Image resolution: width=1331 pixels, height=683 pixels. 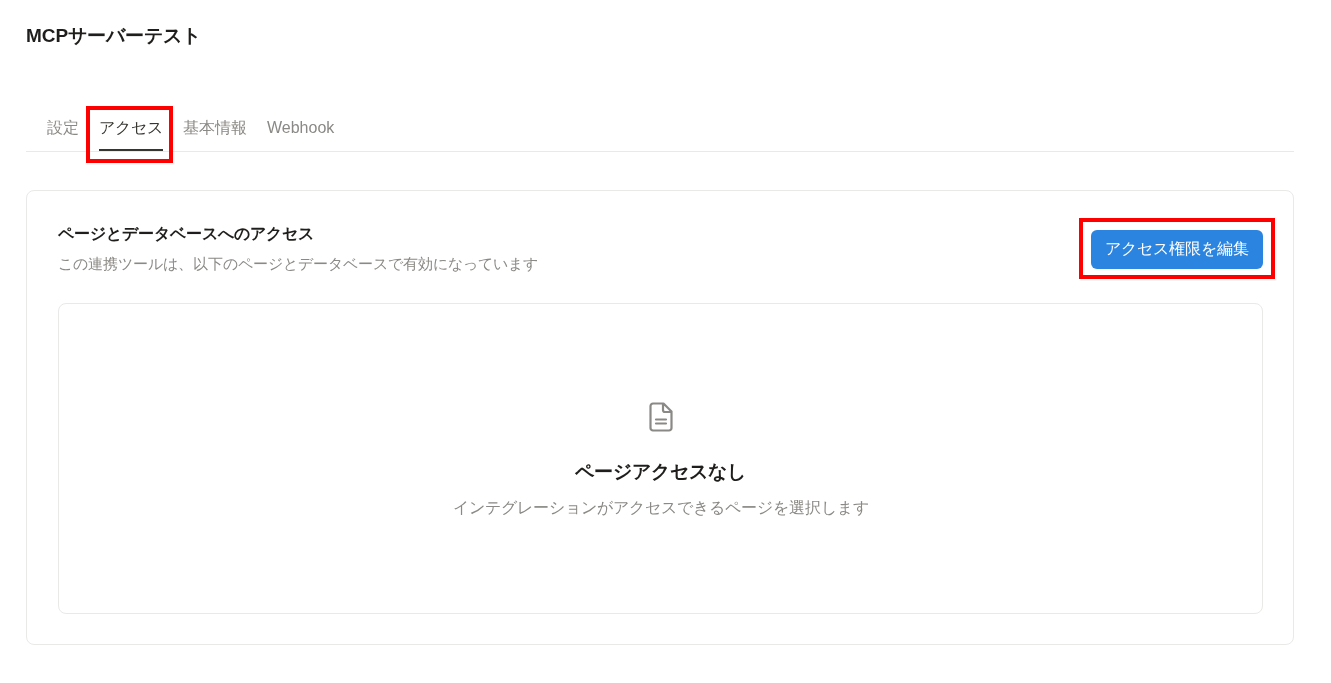 What do you see at coordinates (298, 264) in the screenshot?
I see `section-description: この連携ツールは、以下のページとデータベースで有効になっています` at bounding box center [298, 264].